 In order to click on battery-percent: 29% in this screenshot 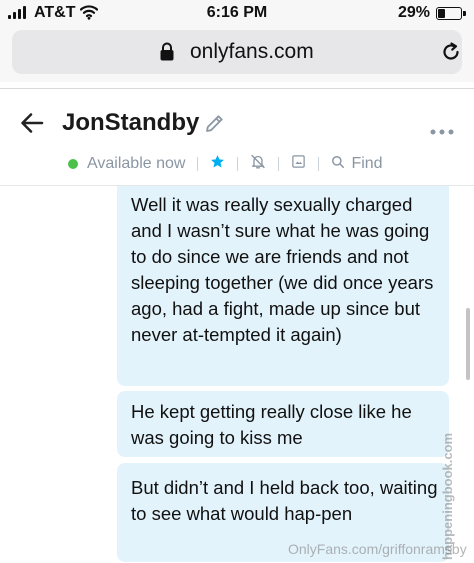, I will do `click(414, 12)`.